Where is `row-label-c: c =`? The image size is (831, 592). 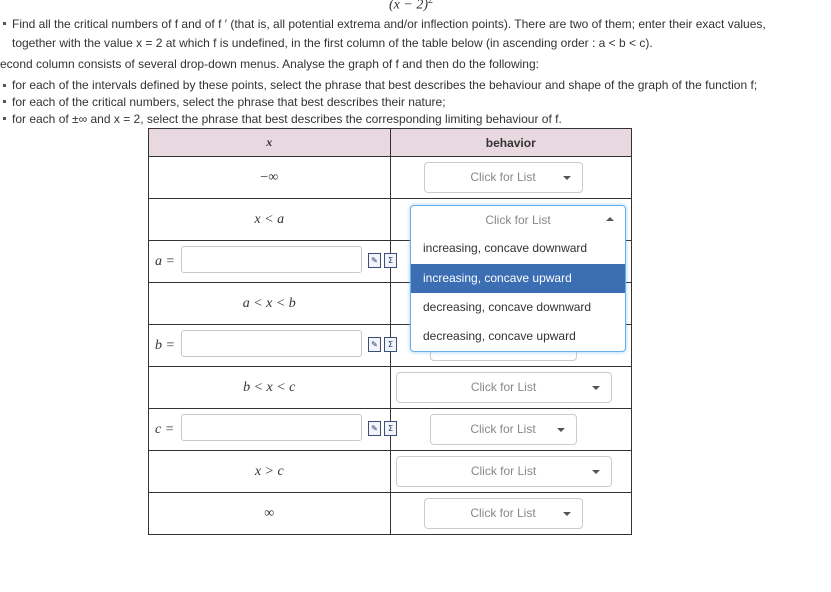
row-label-c: c = is located at coordinates (165, 429).